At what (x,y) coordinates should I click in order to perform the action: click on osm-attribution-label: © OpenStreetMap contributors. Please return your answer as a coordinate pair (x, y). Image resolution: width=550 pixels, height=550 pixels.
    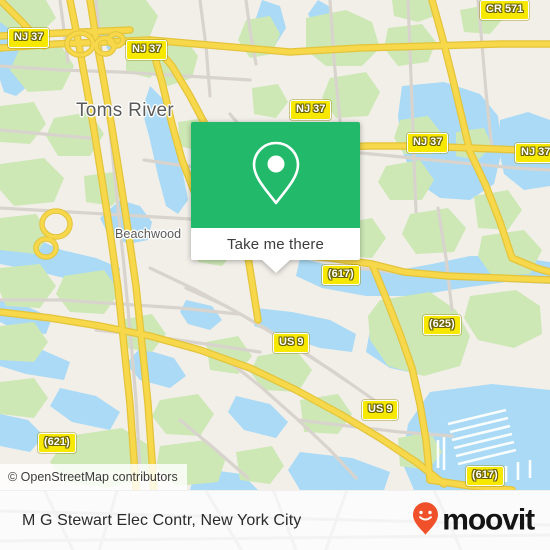
    Looking at the image, I should click on (93, 477).